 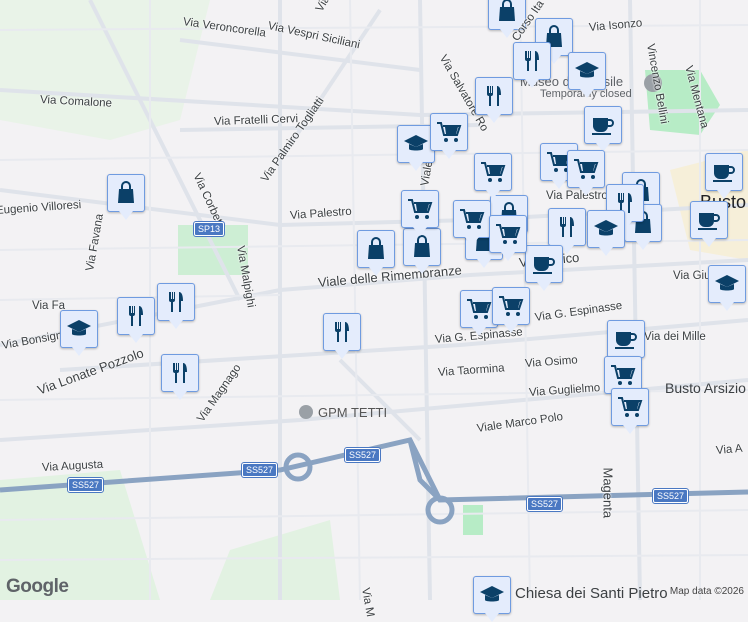 I want to click on street-label: Via Giu, so click(x=692, y=276).